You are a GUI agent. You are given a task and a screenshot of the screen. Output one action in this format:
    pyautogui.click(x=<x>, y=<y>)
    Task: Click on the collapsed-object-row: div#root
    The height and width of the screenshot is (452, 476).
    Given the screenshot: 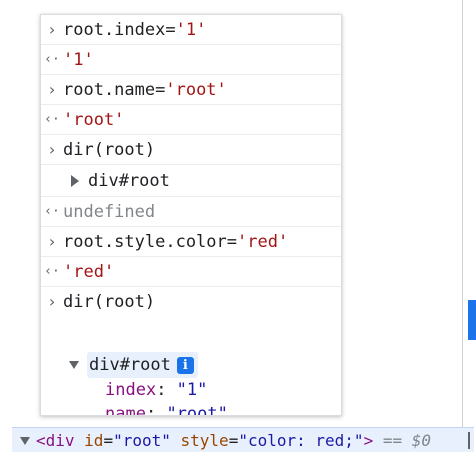 What is the action you would take?
    pyautogui.click(x=191, y=180)
    